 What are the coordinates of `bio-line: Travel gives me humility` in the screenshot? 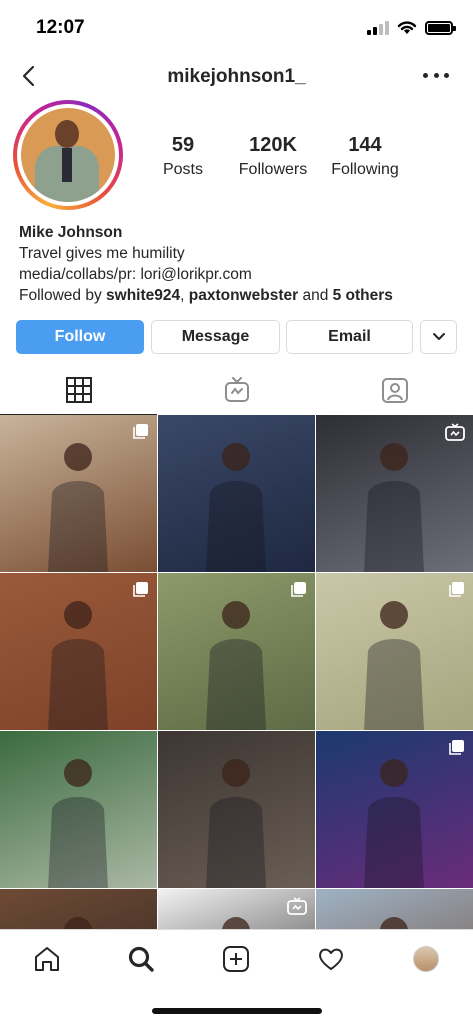 It's located at (102, 253).